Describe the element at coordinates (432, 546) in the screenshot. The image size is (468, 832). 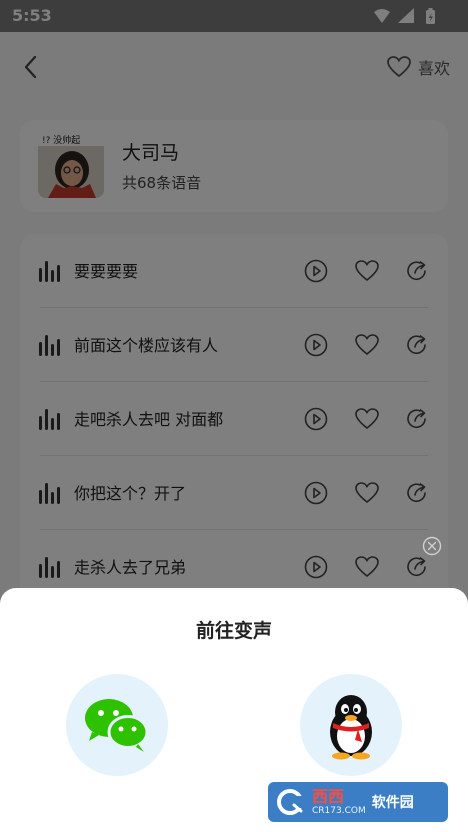
I see `close-icon` at that location.